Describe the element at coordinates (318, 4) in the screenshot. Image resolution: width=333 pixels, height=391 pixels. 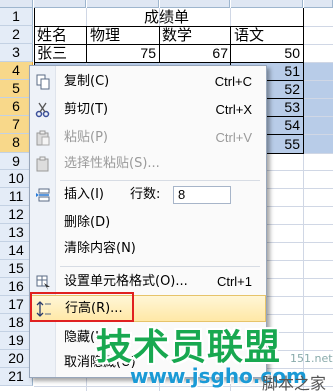
I see `column-header-e` at that location.